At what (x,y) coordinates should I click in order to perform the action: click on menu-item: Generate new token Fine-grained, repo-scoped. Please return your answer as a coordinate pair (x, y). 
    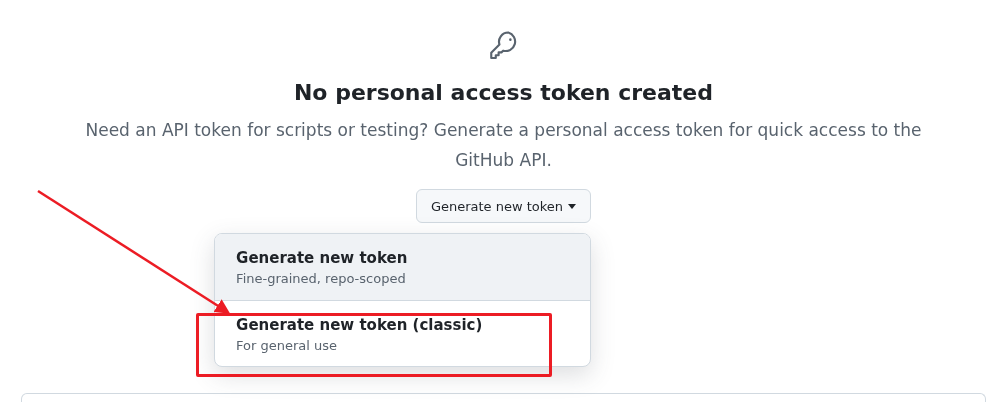
    Looking at the image, I should click on (403, 267).